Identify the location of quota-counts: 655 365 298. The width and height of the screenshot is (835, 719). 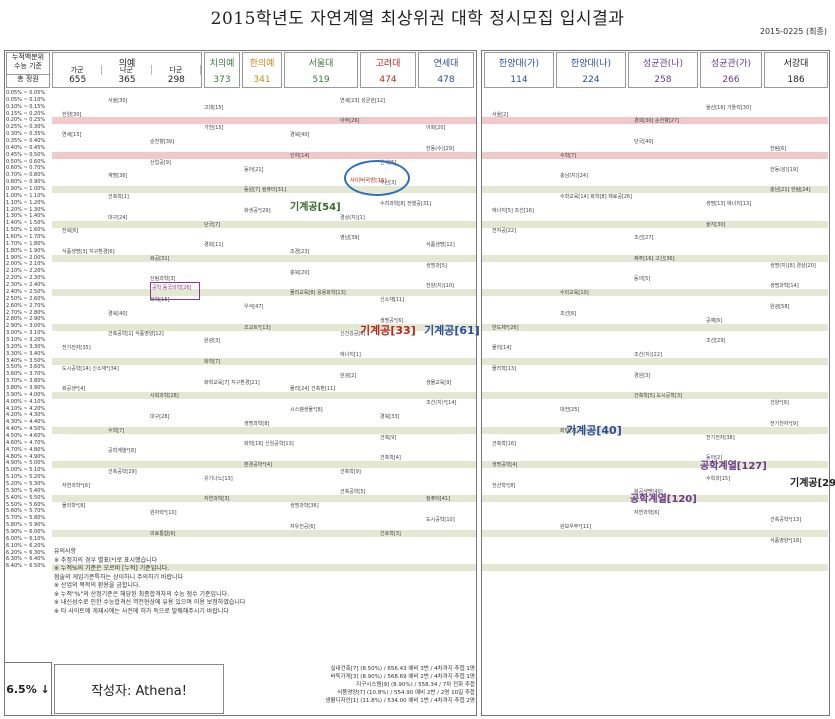
(127, 80).